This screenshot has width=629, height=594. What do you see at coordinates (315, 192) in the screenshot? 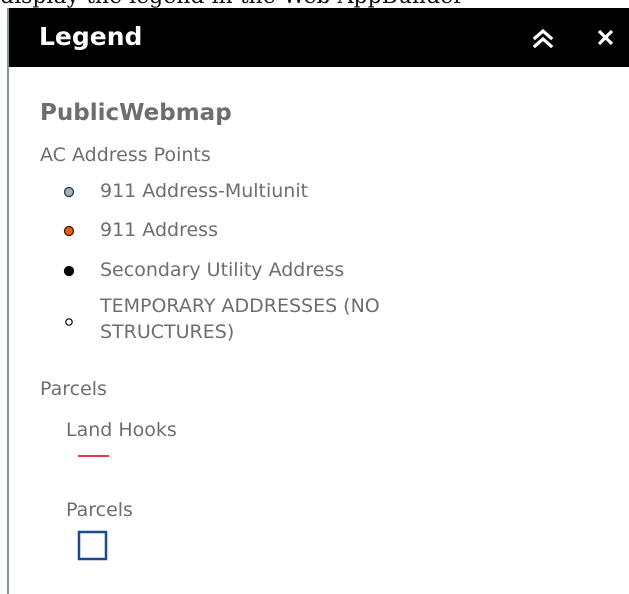
I see `legend-item: 911 Address-Multiunit` at bounding box center [315, 192].